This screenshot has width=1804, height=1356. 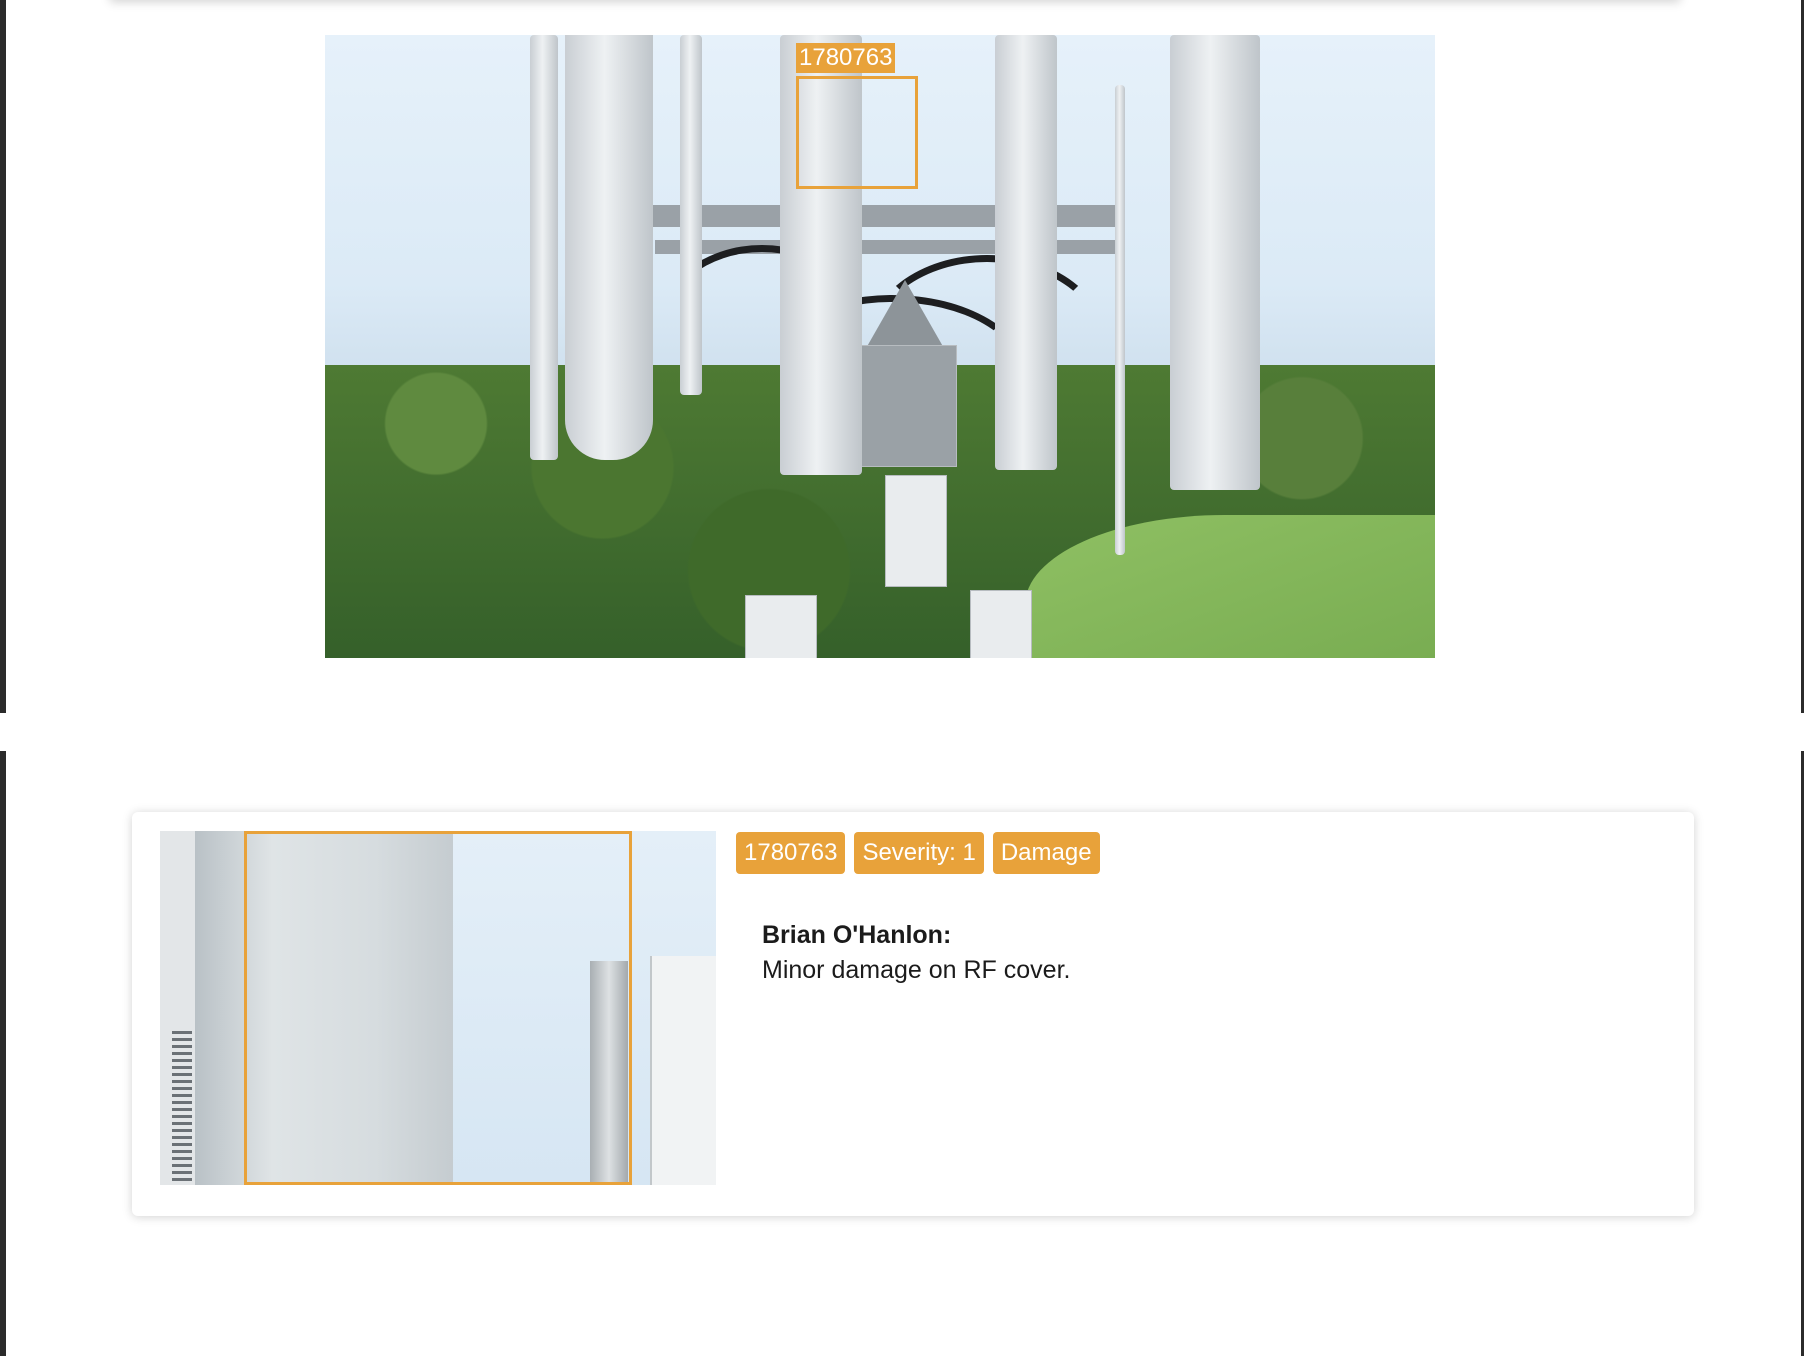 What do you see at coordinates (857, 132) in the screenshot?
I see `damage-bounding-box` at bounding box center [857, 132].